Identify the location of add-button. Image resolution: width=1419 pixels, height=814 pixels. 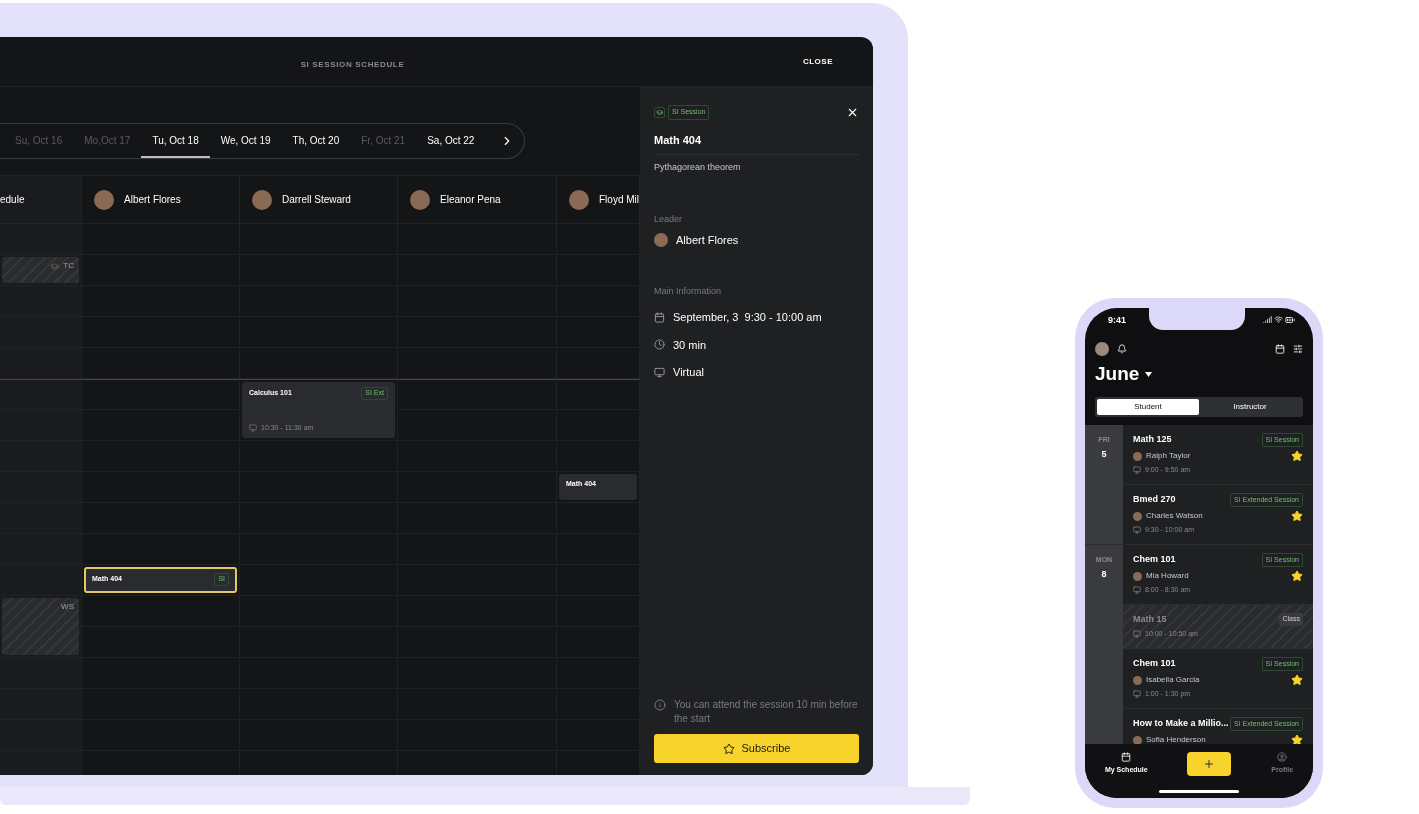
(1209, 764).